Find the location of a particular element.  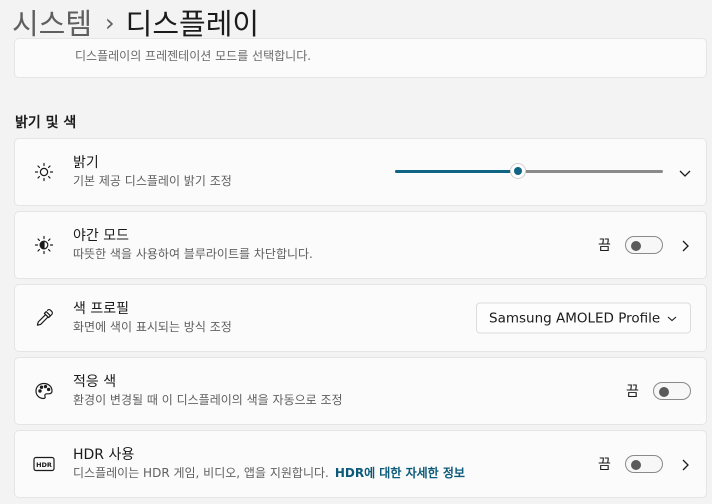

night-light-icon is located at coordinates (44, 245).